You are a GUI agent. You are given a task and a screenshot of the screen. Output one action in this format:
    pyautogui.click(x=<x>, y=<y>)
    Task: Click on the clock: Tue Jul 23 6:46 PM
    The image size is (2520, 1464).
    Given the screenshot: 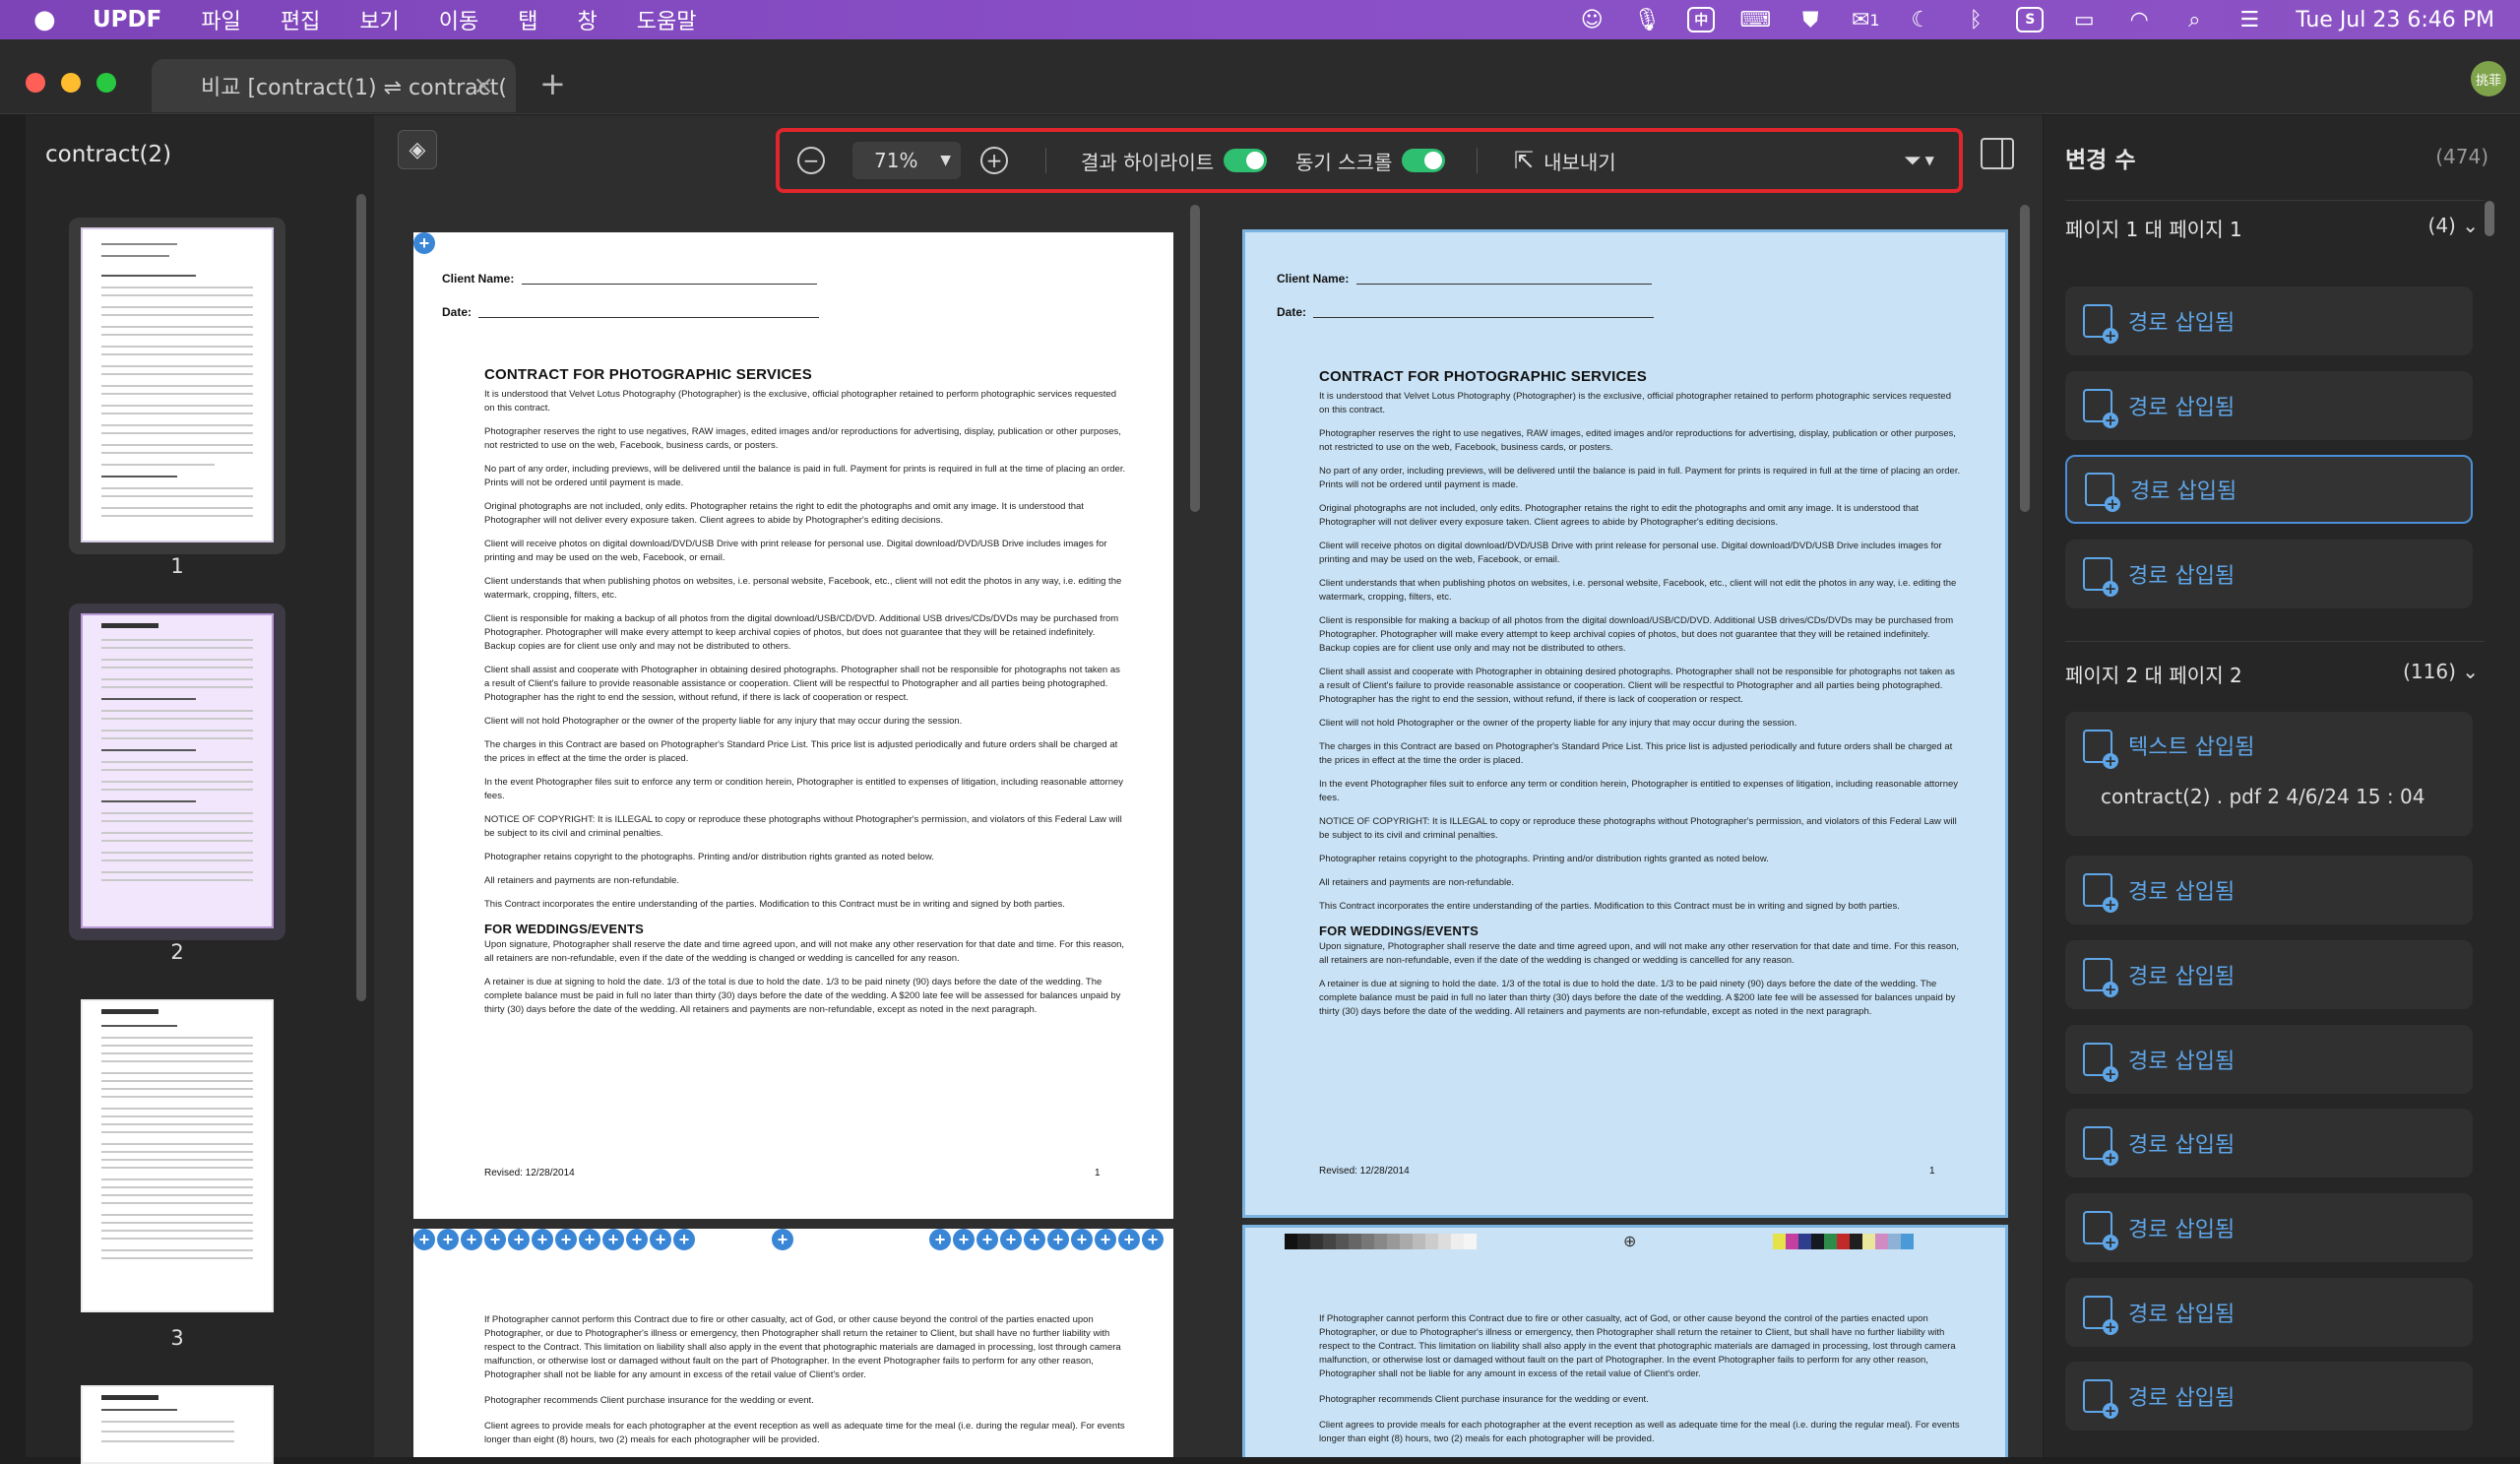 What is the action you would take?
    pyautogui.click(x=2395, y=20)
    